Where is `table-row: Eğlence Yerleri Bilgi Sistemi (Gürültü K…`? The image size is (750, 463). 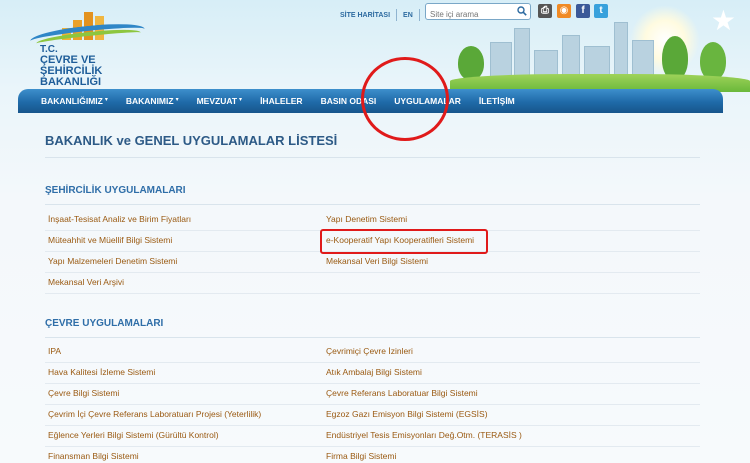
table-row: Eğlence Yerleri Bilgi Sistemi (Gürültü K… is located at coordinates (372, 436).